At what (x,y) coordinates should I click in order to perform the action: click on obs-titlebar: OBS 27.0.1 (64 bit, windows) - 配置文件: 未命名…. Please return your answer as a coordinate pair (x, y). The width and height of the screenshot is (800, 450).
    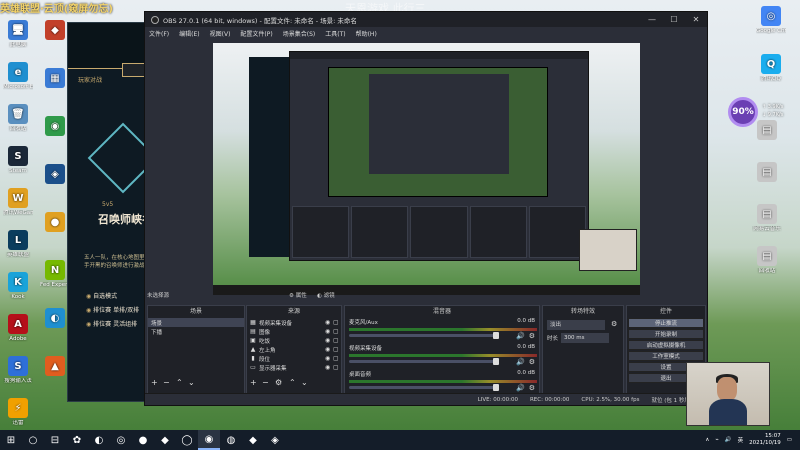
    Looking at the image, I should click on (426, 19).